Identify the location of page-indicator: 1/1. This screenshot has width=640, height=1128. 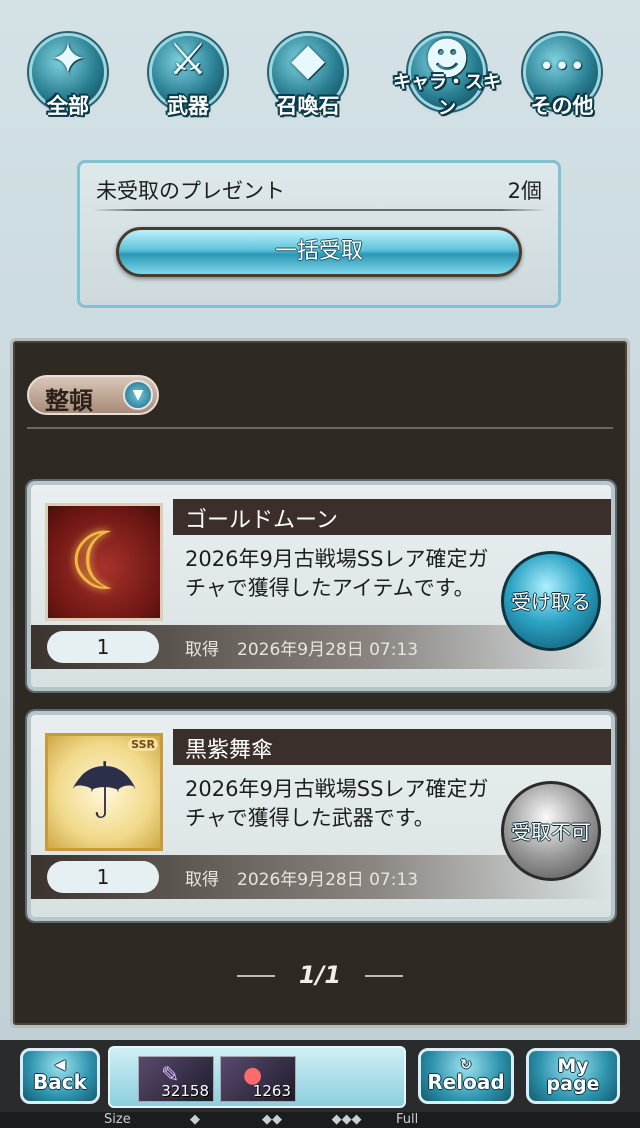
(320, 975).